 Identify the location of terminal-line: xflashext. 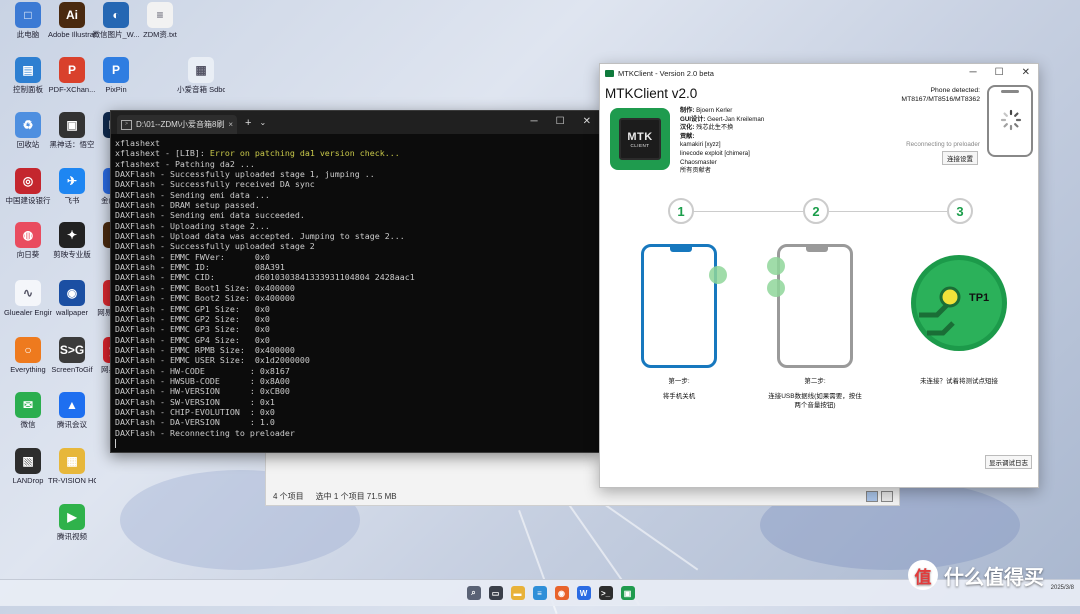
(355, 143).